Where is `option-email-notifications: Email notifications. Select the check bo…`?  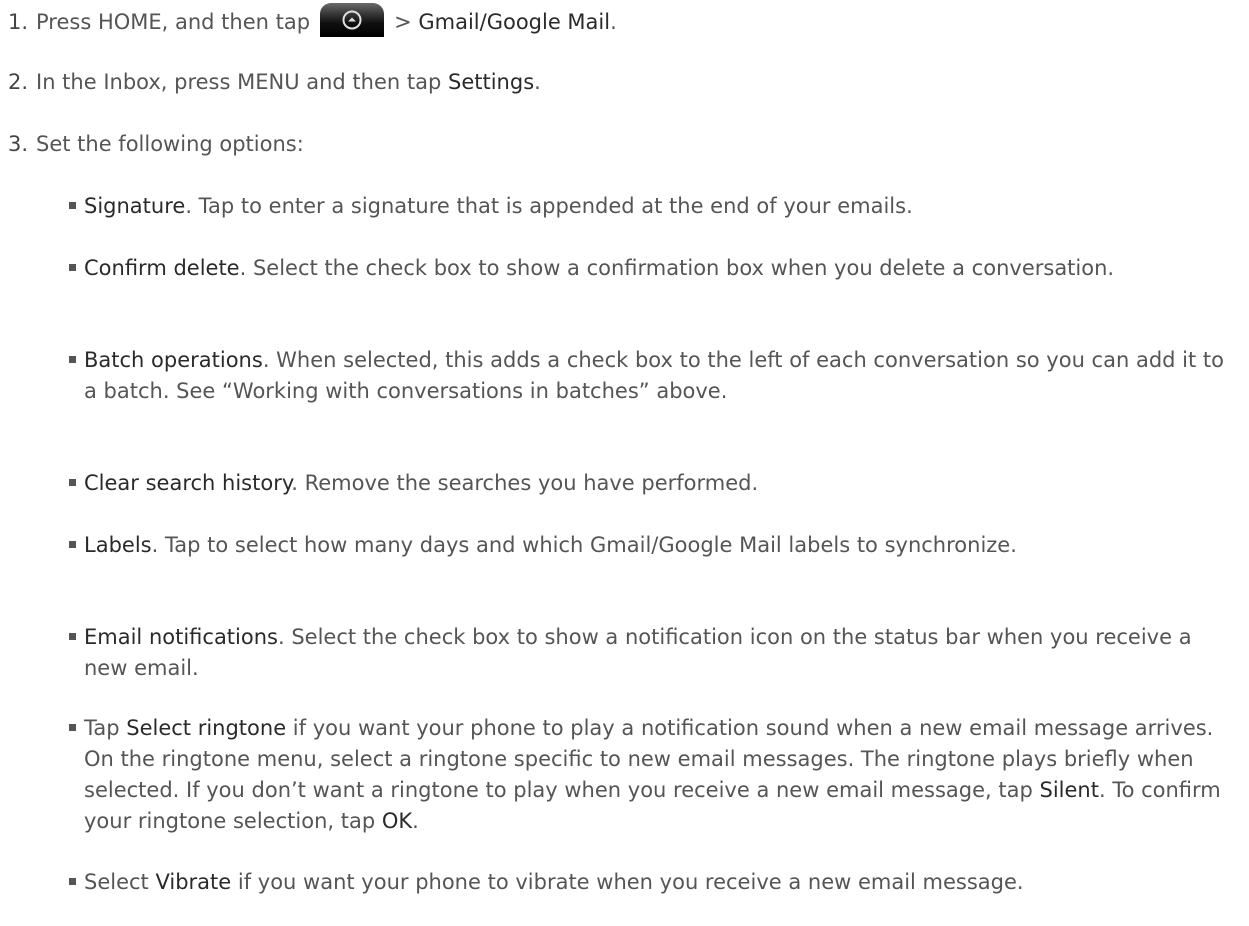
option-email-notifications: Email notifications. Select the check bo… is located at coordinates (646, 653).